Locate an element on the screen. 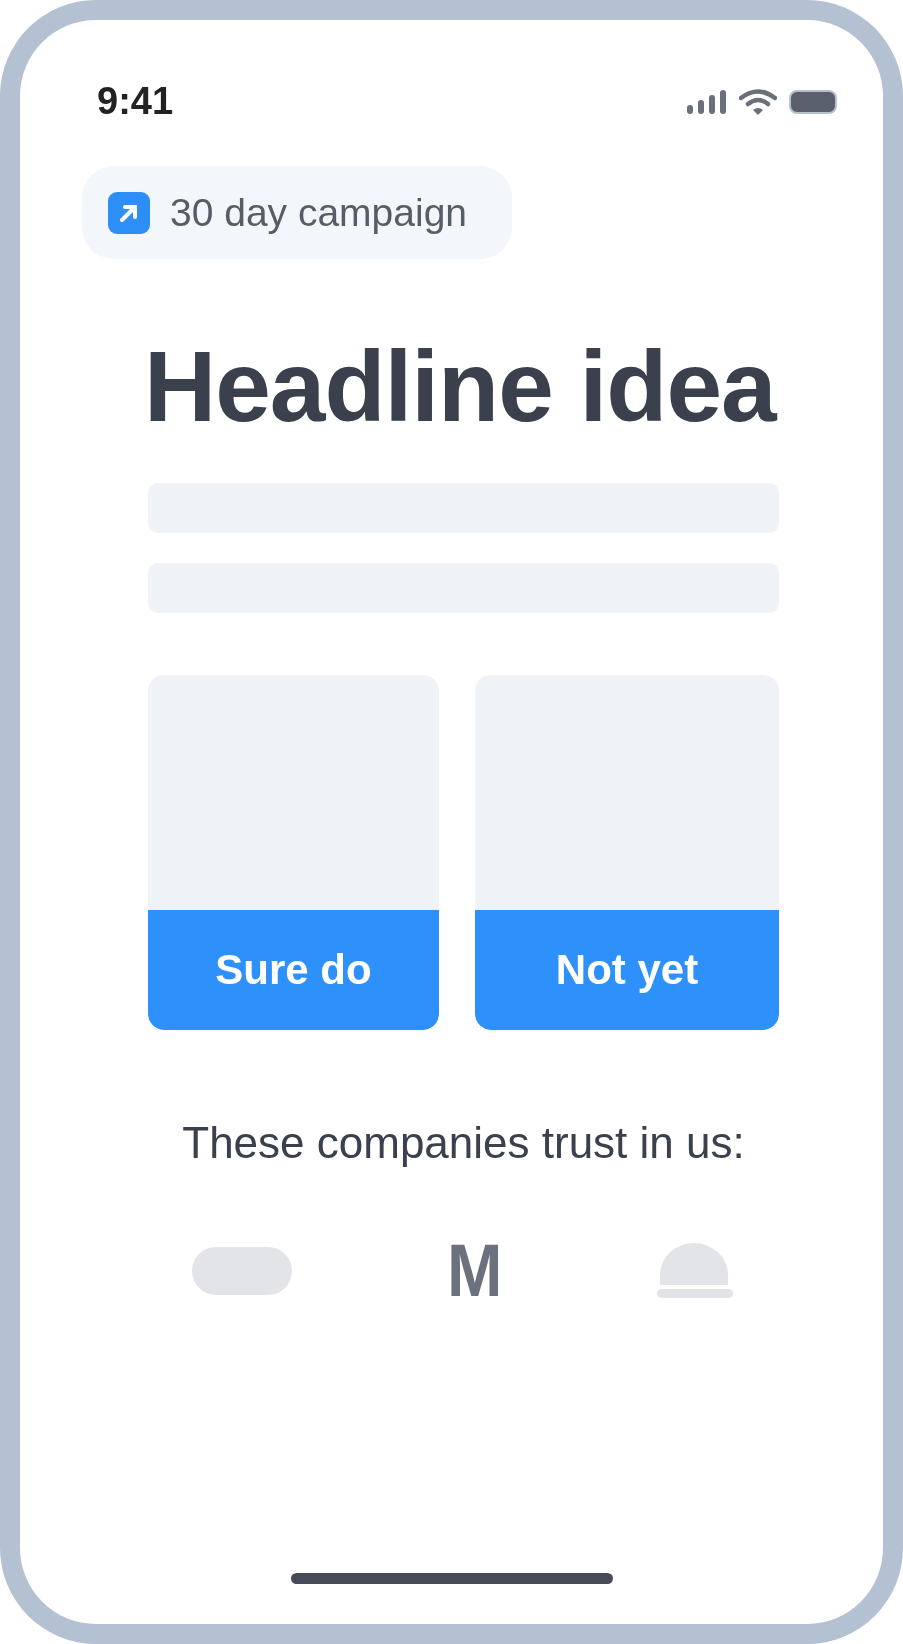 The image size is (903, 1644). company-logo: M is located at coordinates (474, 1271).